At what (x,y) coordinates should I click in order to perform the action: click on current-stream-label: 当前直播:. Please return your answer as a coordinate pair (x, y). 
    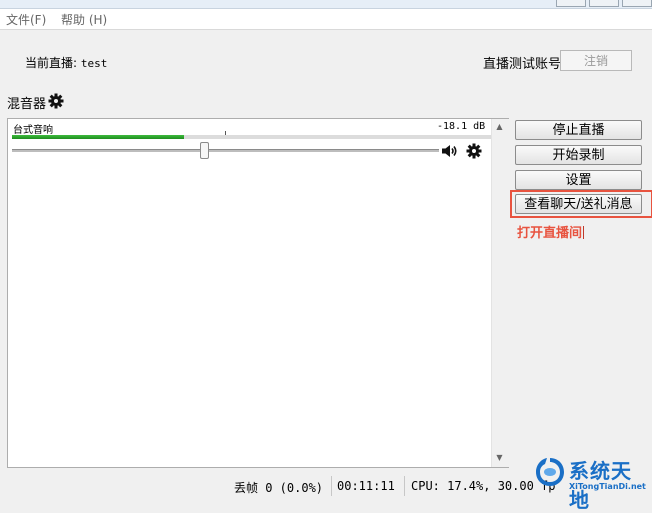
    Looking at the image, I should click on (51, 63).